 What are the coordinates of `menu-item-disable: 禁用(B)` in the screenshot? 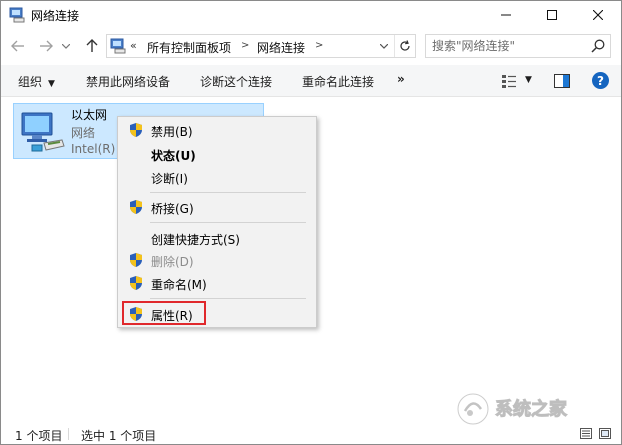 It's located at (217, 130).